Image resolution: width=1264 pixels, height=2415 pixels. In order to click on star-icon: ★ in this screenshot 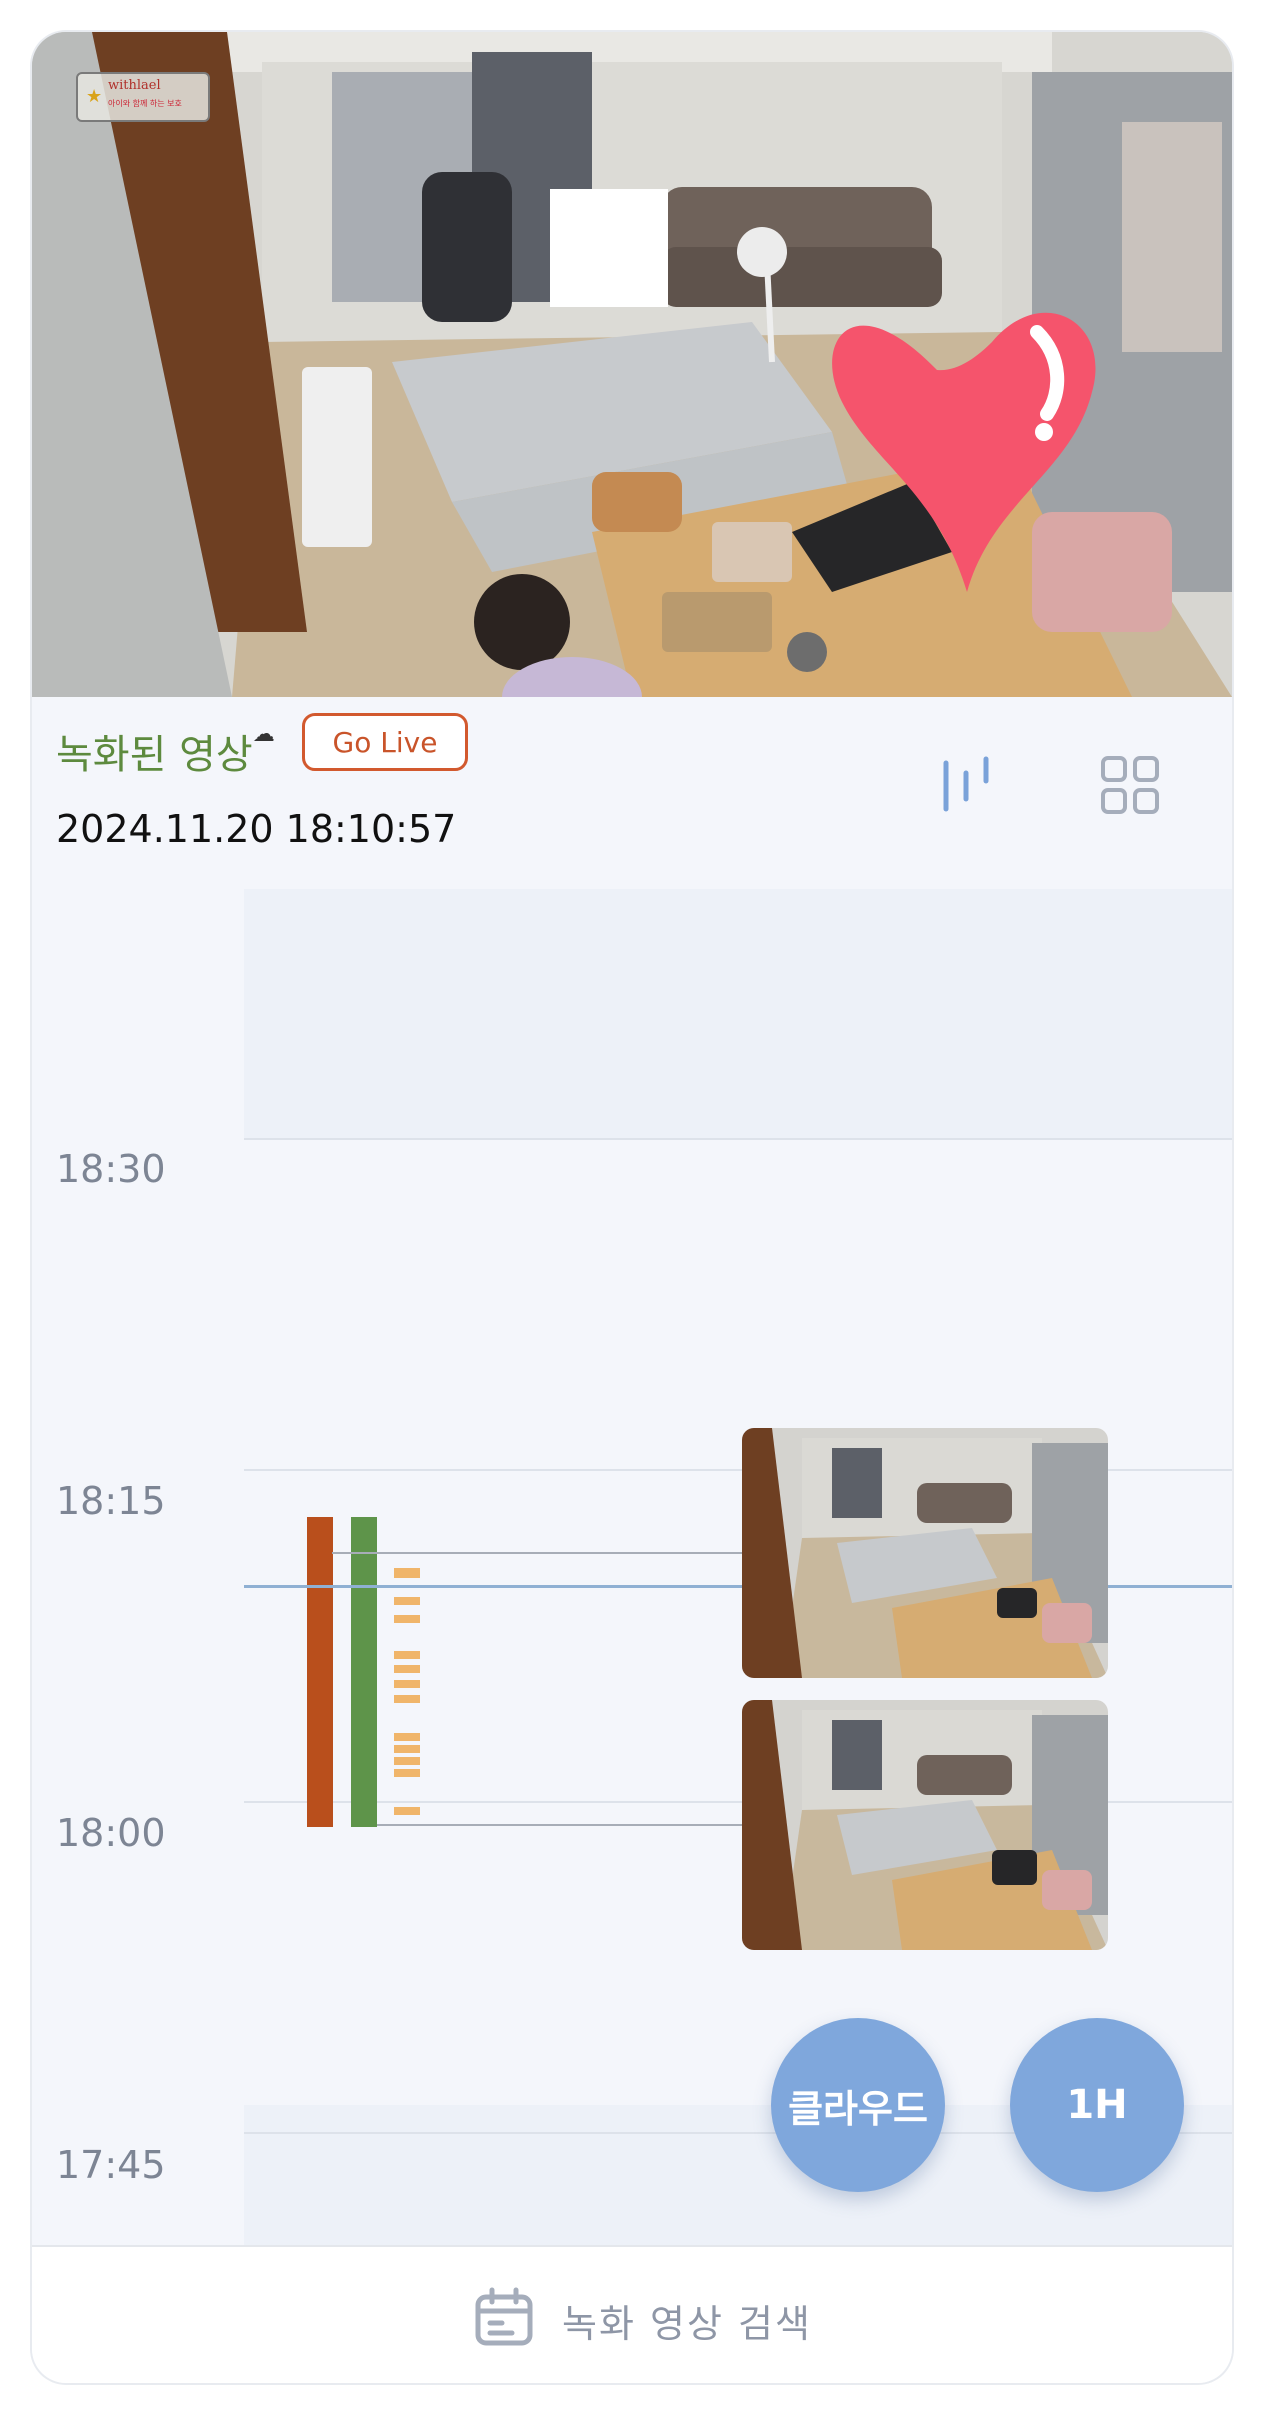, I will do `click(94, 96)`.